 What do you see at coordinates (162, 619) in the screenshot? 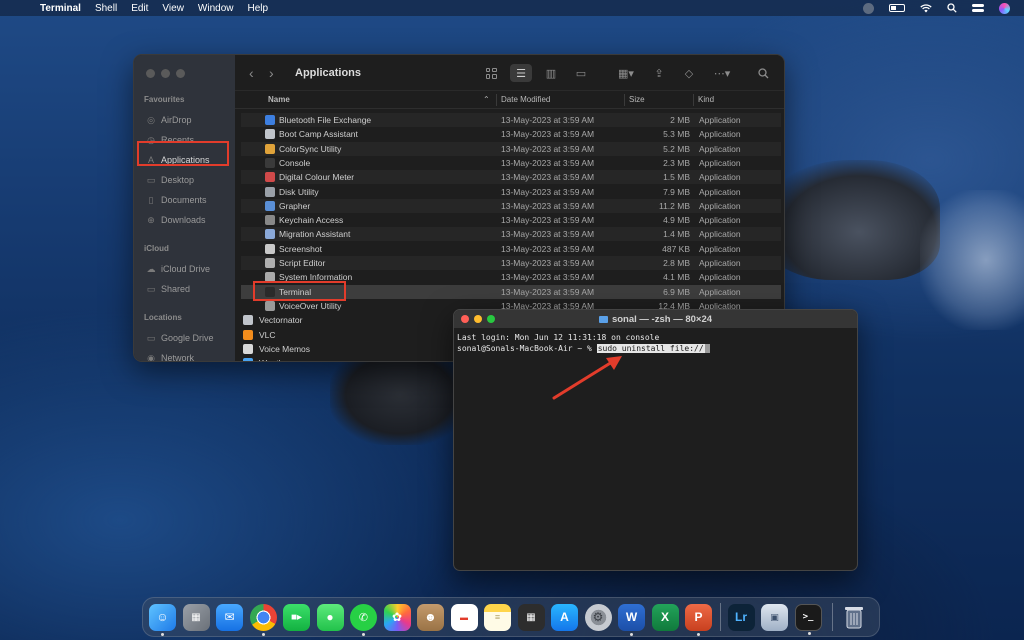
I see `dock-finder: ☺` at bounding box center [162, 619].